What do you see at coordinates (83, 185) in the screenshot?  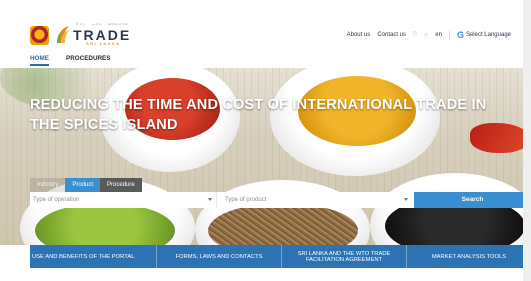 I see `tab-product: Product` at bounding box center [83, 185].